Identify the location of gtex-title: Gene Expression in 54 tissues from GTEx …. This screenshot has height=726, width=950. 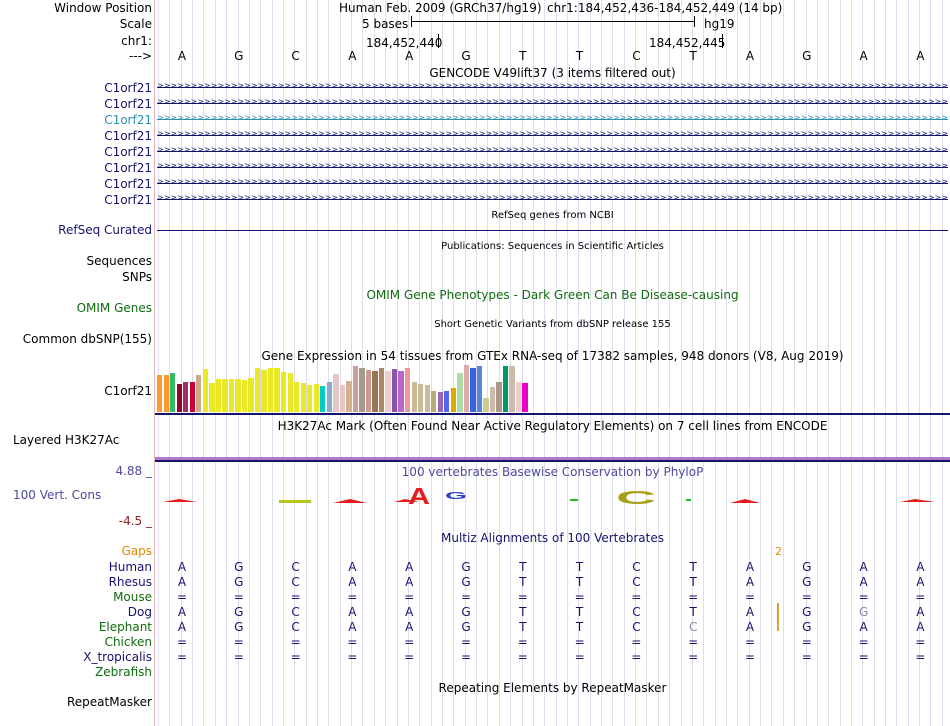
(552, 356).